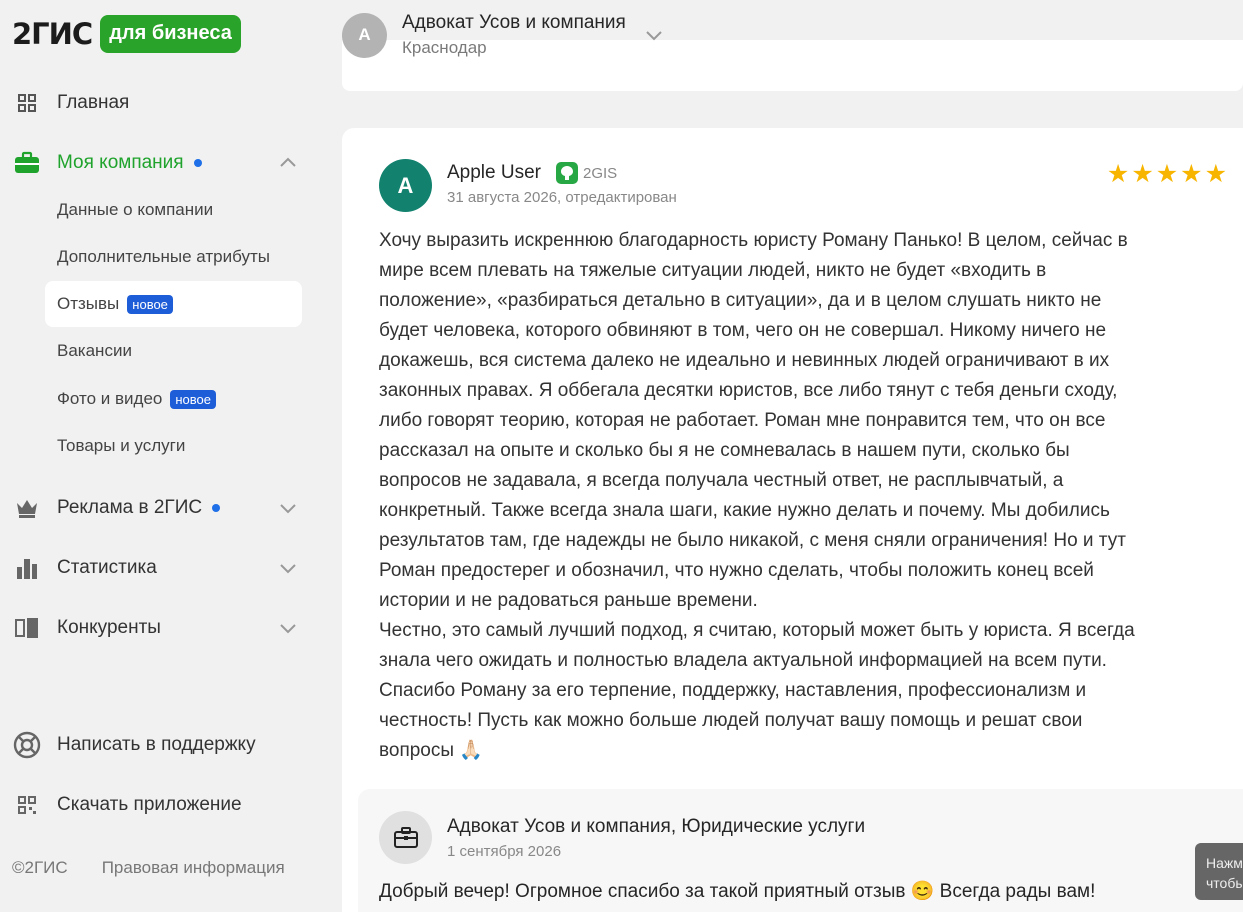 The height and width of the screenshot is (912, 1243). Describe the element at coordinates (1224, 883) in the screenshot. I see `tooltip-line: чтобы` at that location.